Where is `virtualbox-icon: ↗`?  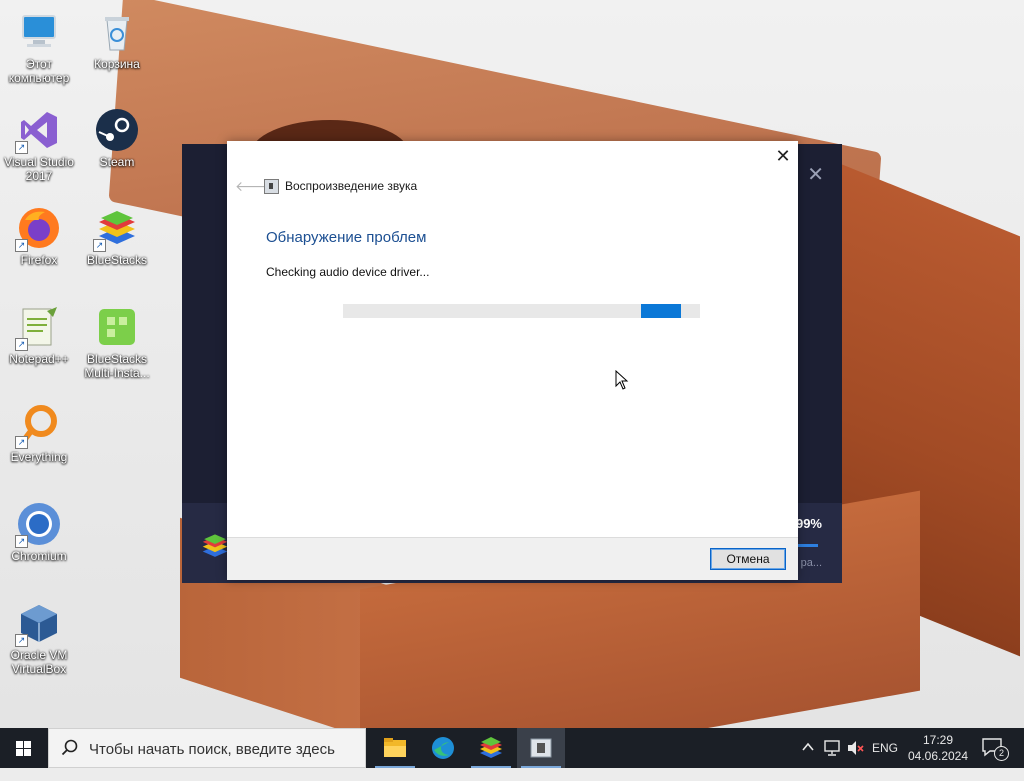
virtualbox-icon: ↗ is located at coordinates (38, 624).